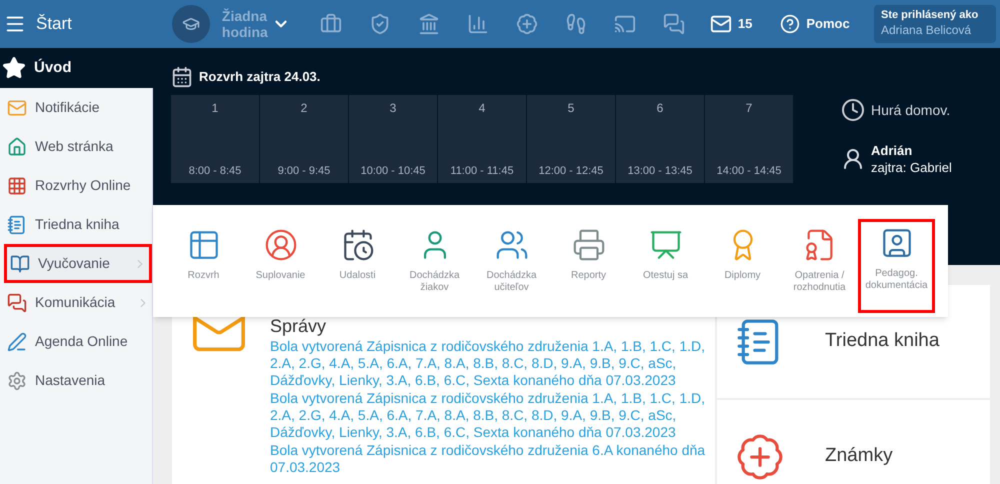 Image resolution: width=1000 pixels, height=484 pixels. I want to click on sidebar-item: Komunikácia, so click(78, 302).